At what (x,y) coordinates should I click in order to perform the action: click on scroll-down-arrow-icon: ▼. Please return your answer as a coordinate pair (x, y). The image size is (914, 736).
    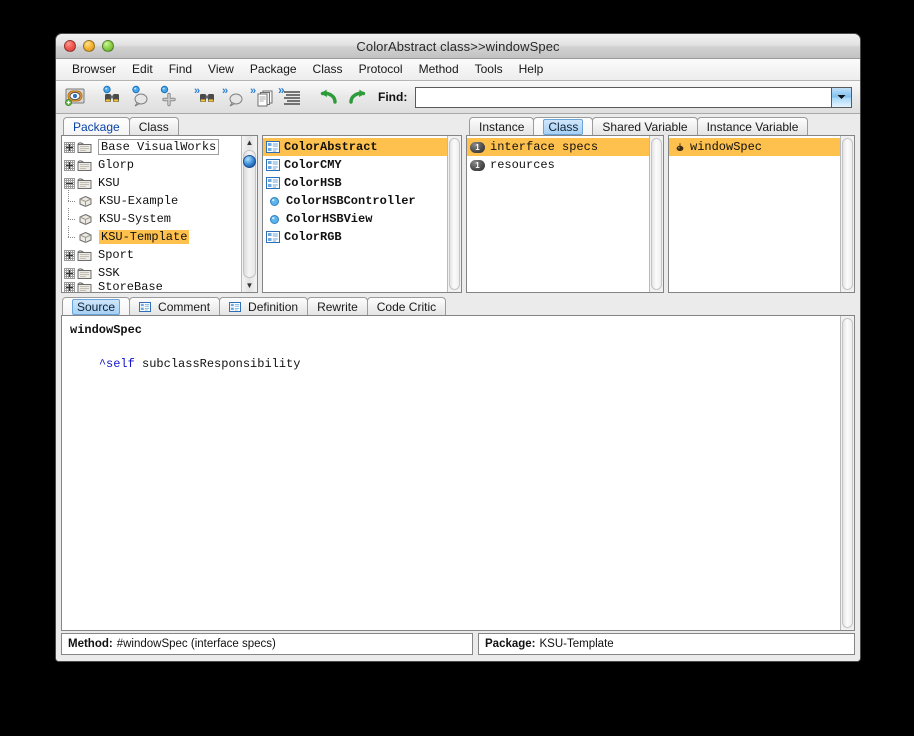
    Looking at the image, I should click on (249, 285).